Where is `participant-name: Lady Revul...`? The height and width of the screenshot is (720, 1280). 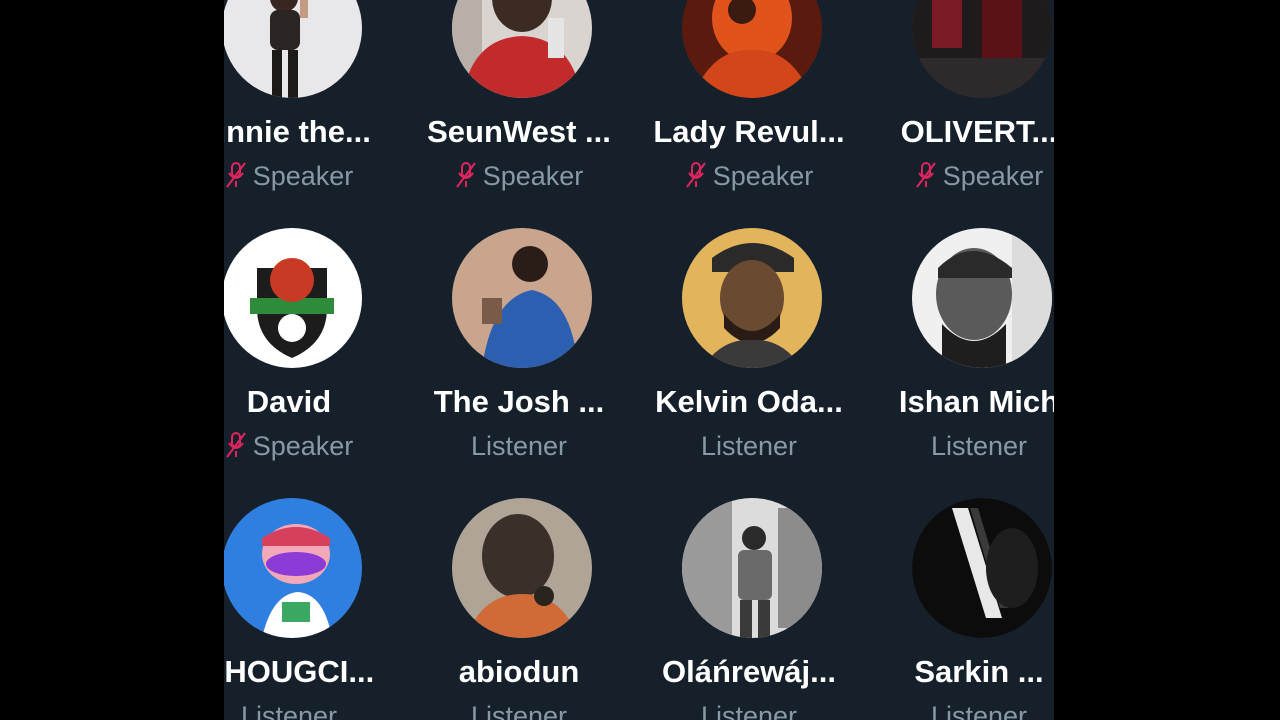
participant-name: Lady Revul... is located at coordinates (749, 131).